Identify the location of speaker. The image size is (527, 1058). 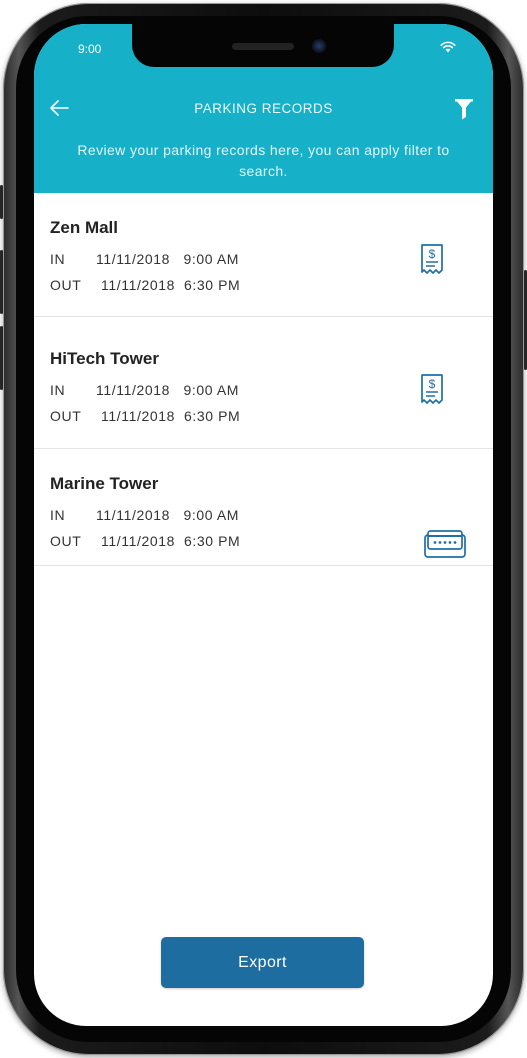
(263, 46).